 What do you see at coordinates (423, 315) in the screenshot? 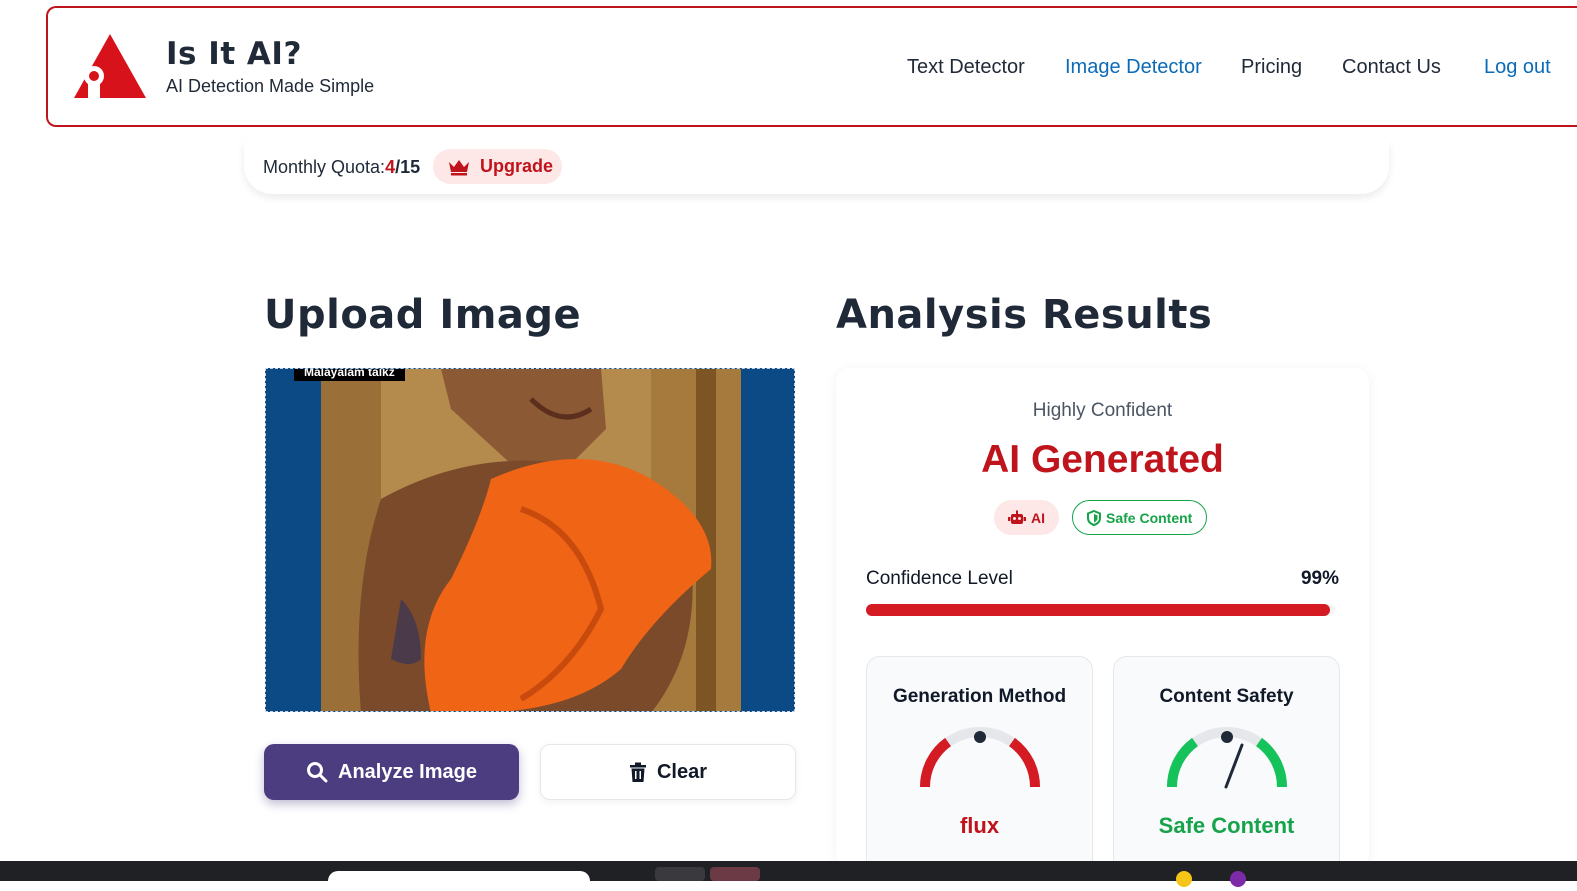
I see `upload-heading: Upload Image` at bounding box center [423, 315].